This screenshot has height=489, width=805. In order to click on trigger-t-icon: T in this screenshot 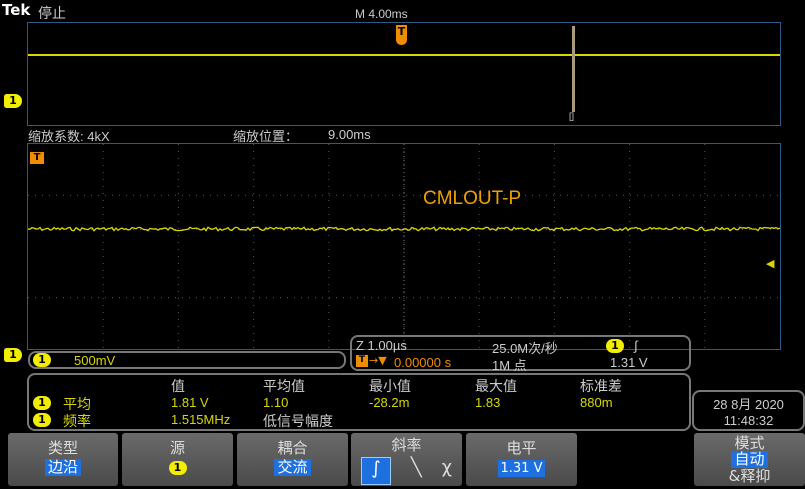, I will do `click(362, 361)`.